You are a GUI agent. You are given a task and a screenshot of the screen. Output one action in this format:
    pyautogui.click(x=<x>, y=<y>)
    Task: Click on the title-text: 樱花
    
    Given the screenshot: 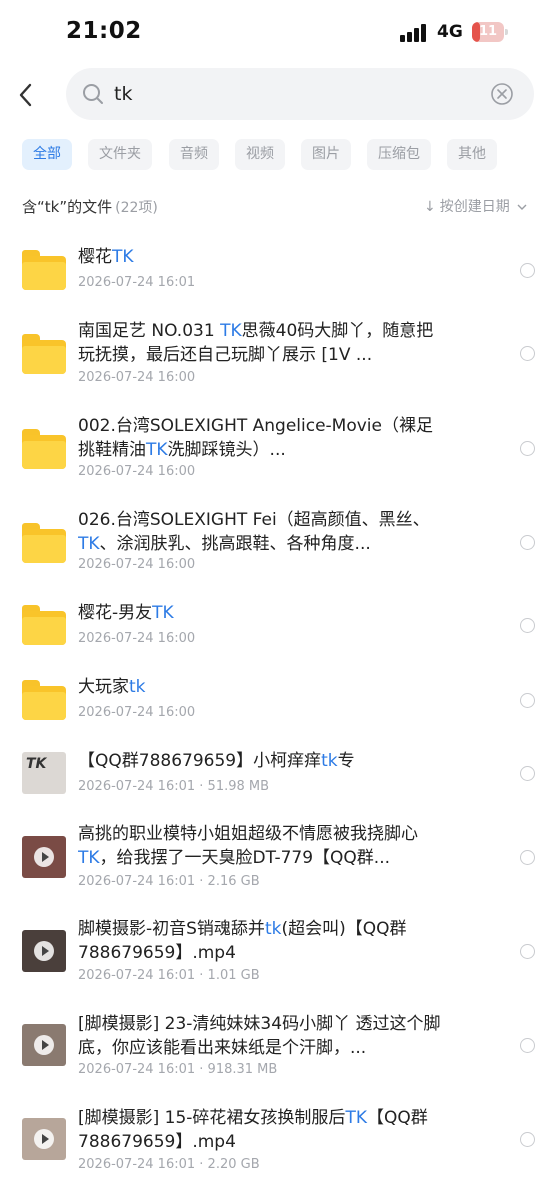 What is the action you would take?
    pyautogui.click(x=95, y=257)
    